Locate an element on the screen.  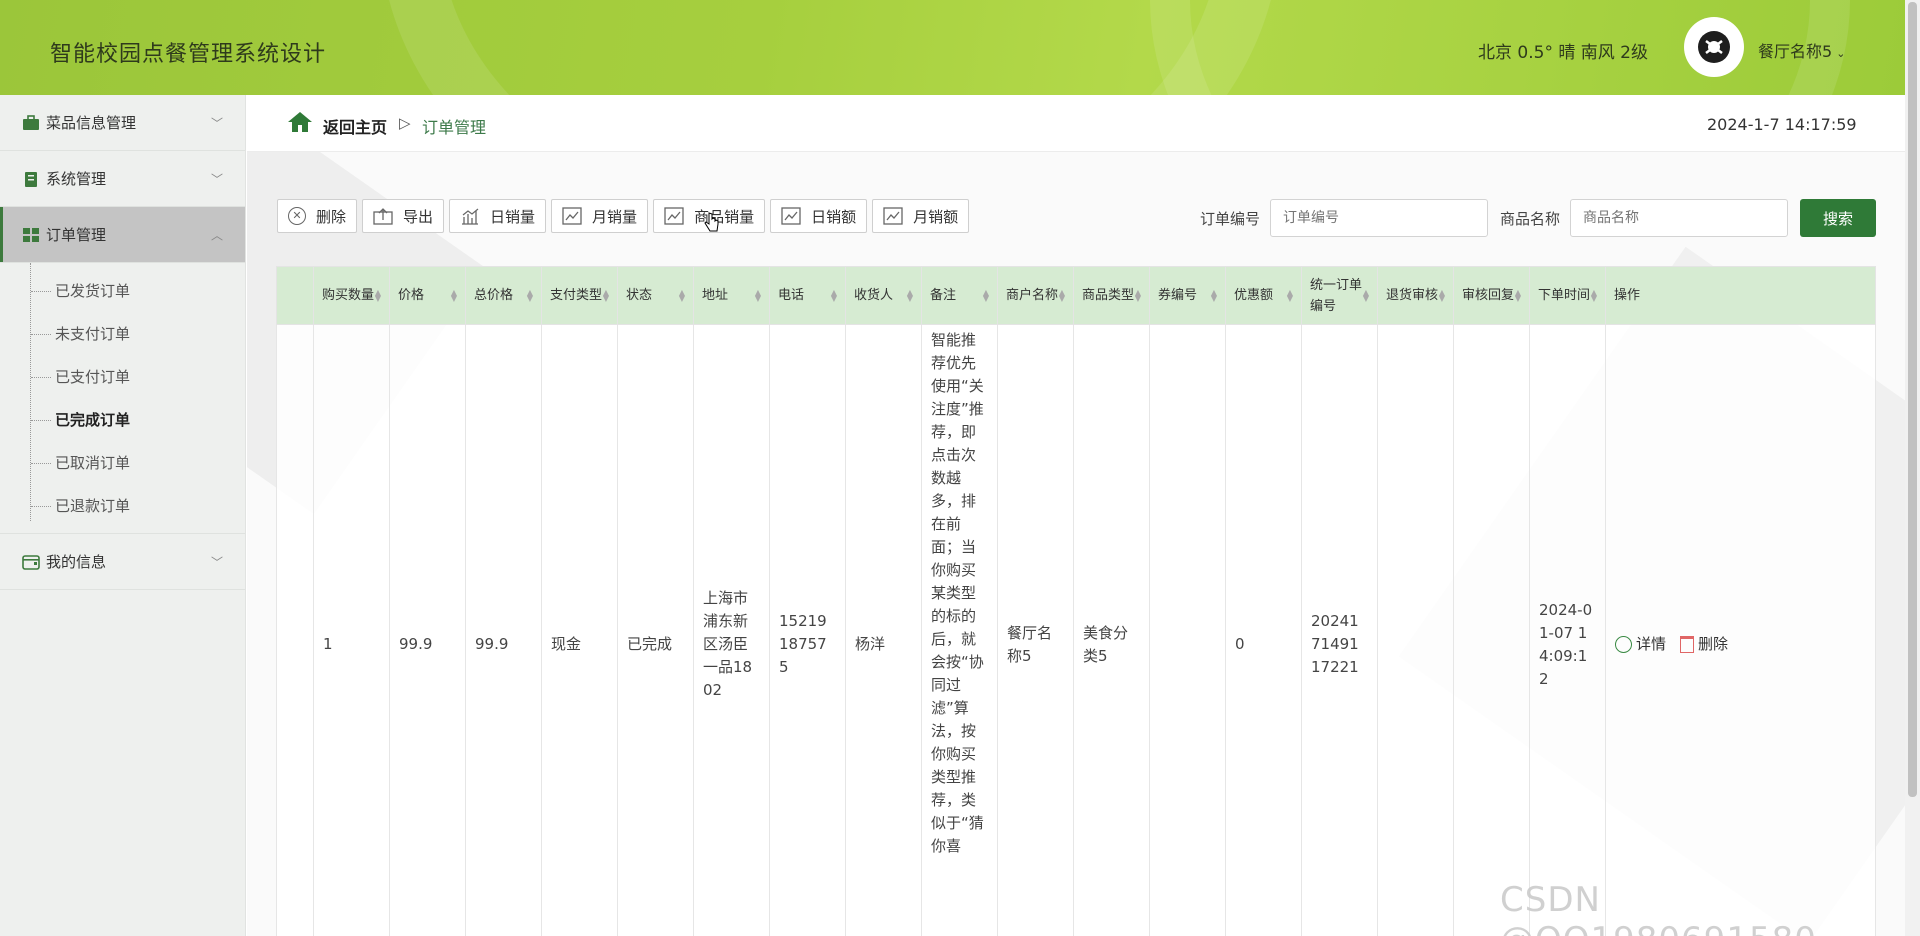
page-scrollbar is located at coordinates (1912, 468).